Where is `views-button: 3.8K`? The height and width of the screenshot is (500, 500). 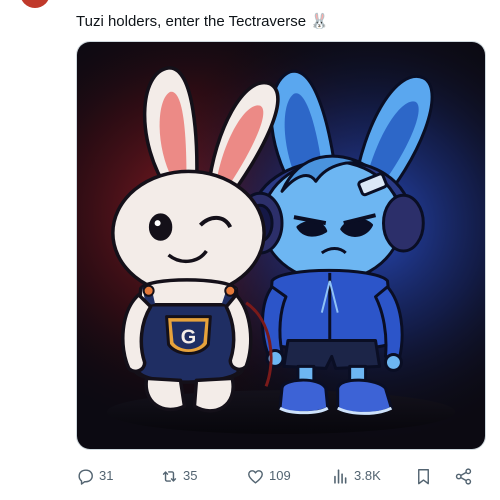 views-button: 3.8K is located at coordinates (356, 476).